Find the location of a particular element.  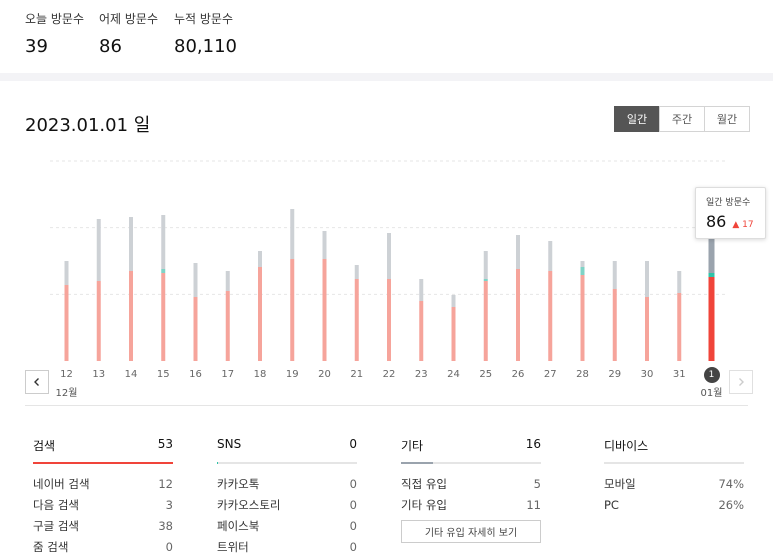

breakdown-search: 검색 53 네이버 검색 12 다음 검색 3 구글 검색 38 줌 검색 0 is located at coordinates (103, 495).